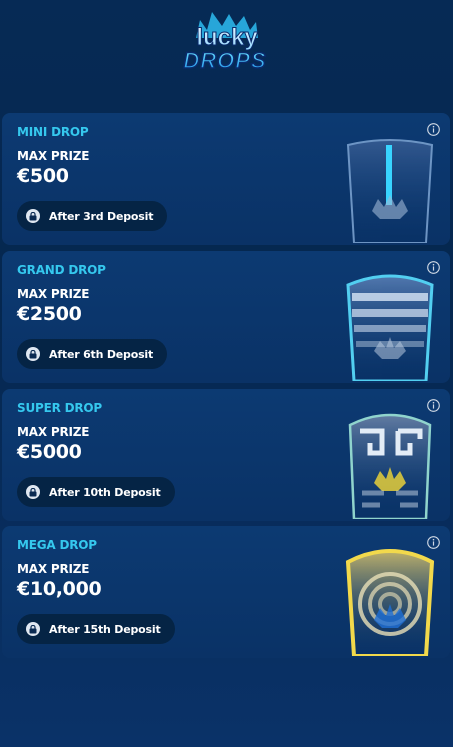  What do you see at coordinates (59, 408) in the screenshot?
I see `tier-name: SUPER DROP` at bounding box center [59, 408].